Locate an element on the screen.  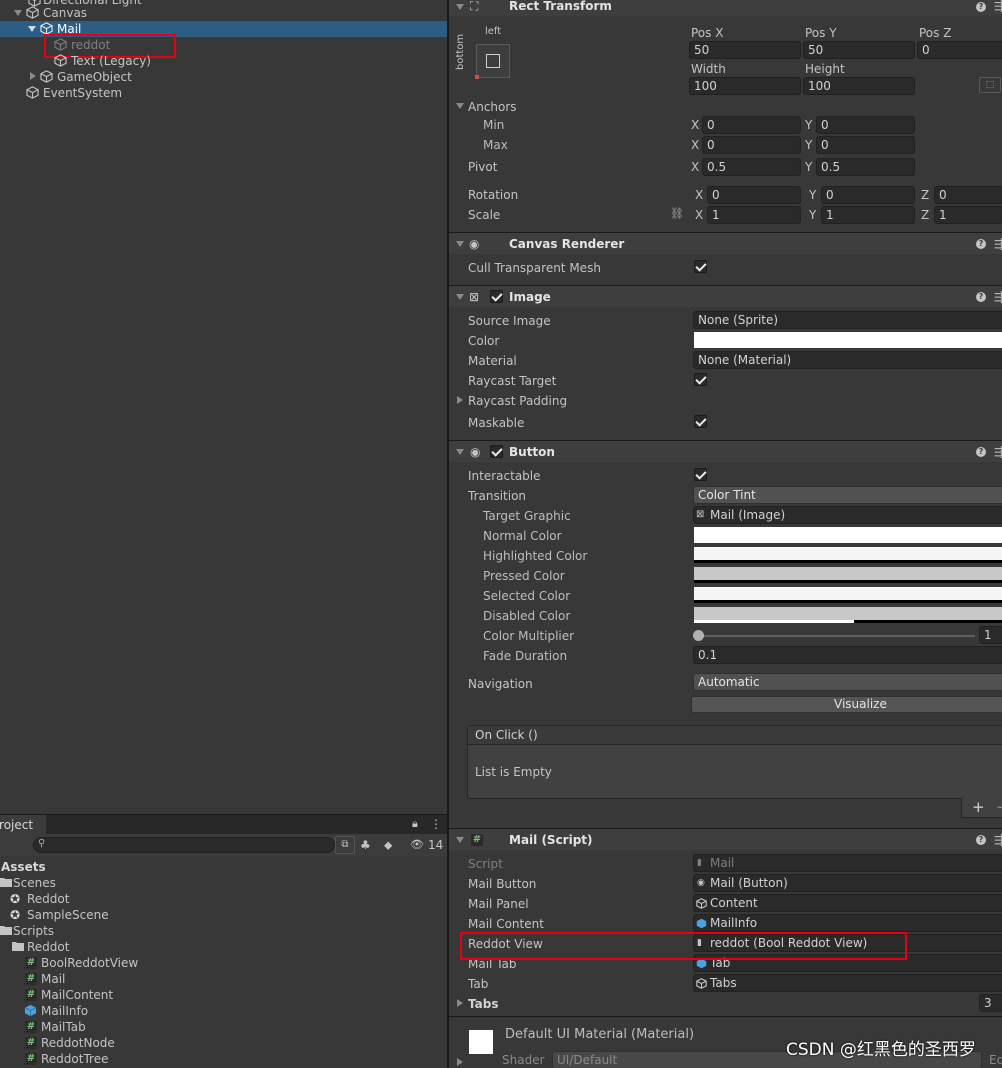
source-image-field: None (Sprite) is located at coordinates (847, 320).